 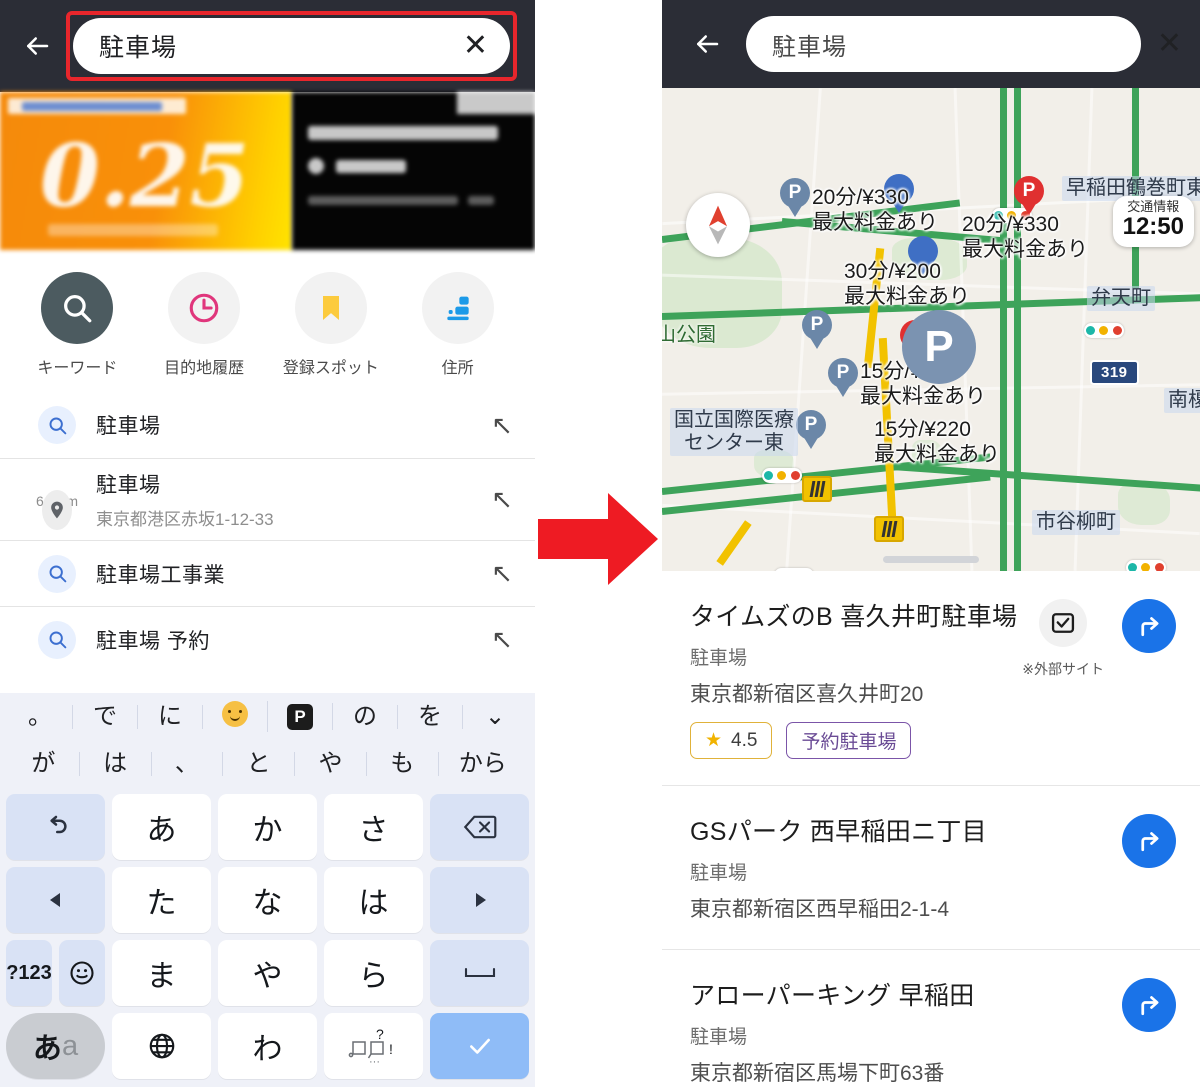 What do you see at coordinates (267, 321) in the screenshot?
I see `quick-actions-row: キーワード 目的地履歴 登録スポット 住所` at bounding box center [267, 321].